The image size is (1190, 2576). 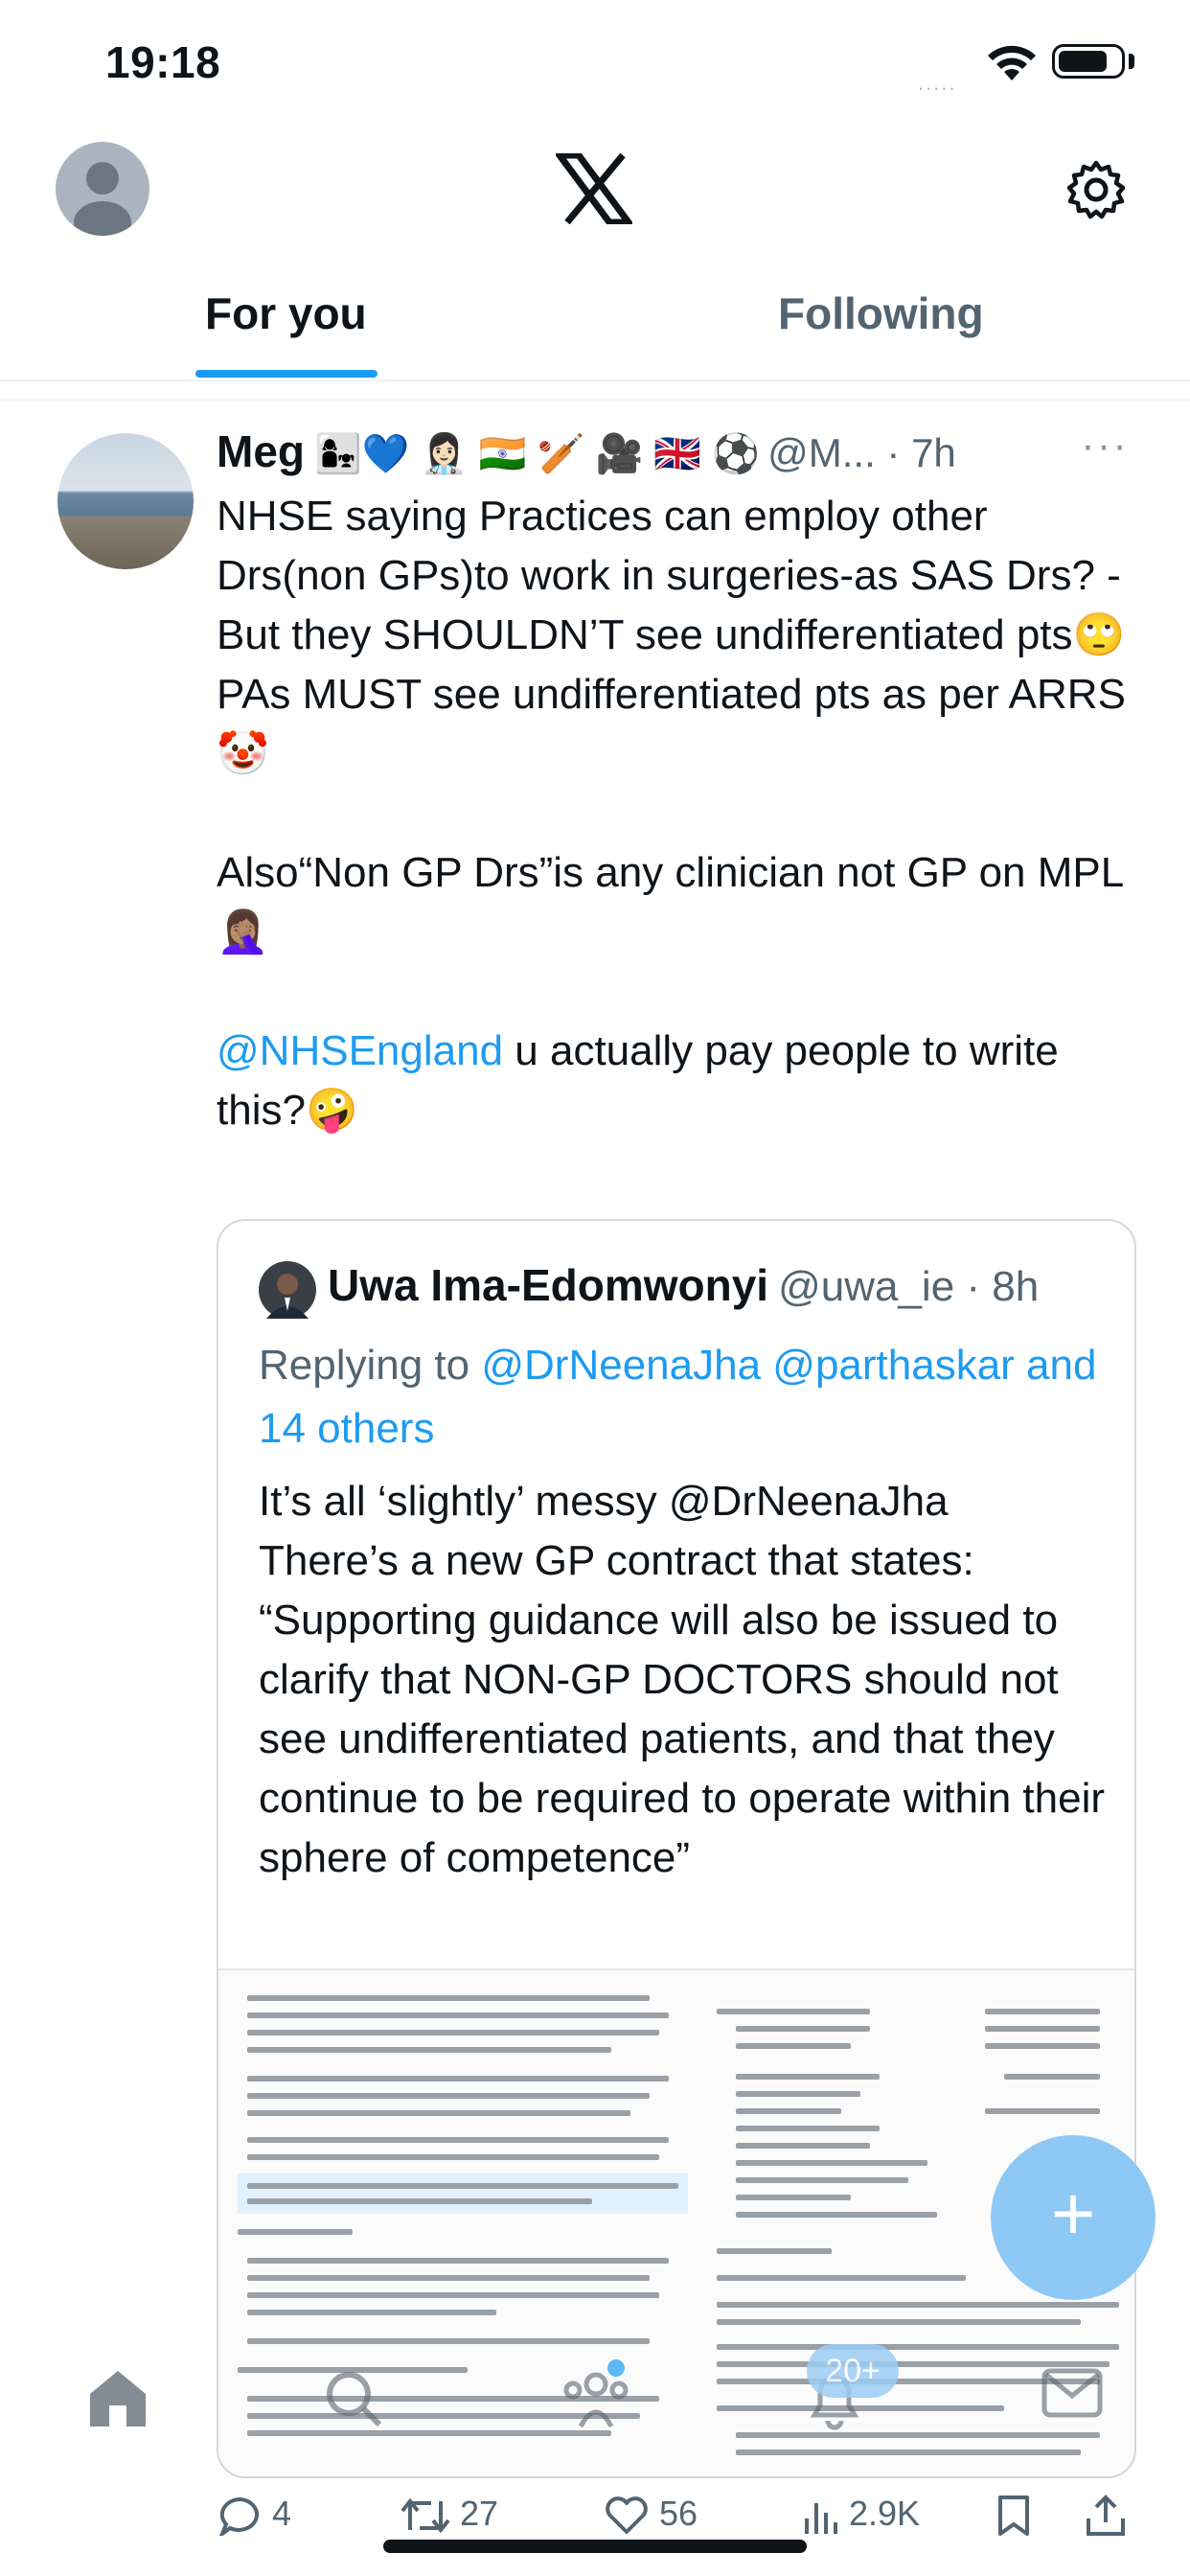 What do you see at coordinates (853, 2371) in the screenshot?
I see `notifications-badge: 20+` at bounding box center [853, 2371].